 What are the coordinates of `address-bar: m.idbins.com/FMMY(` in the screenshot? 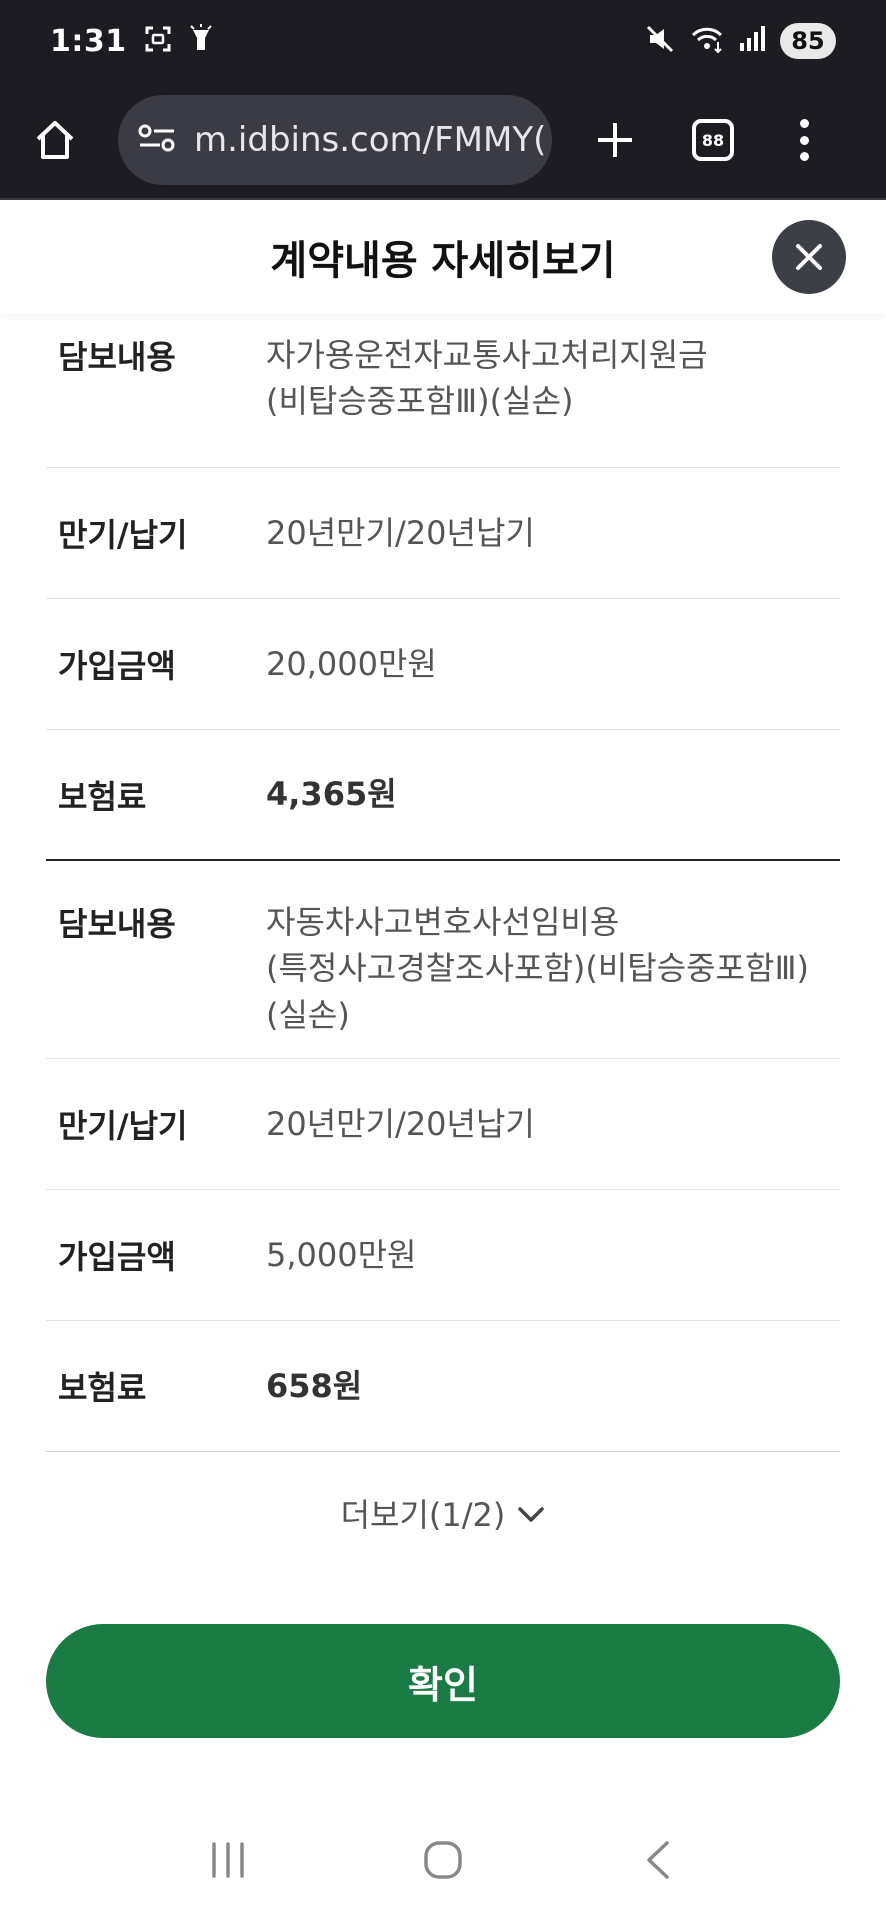 It's located at (335, 140).